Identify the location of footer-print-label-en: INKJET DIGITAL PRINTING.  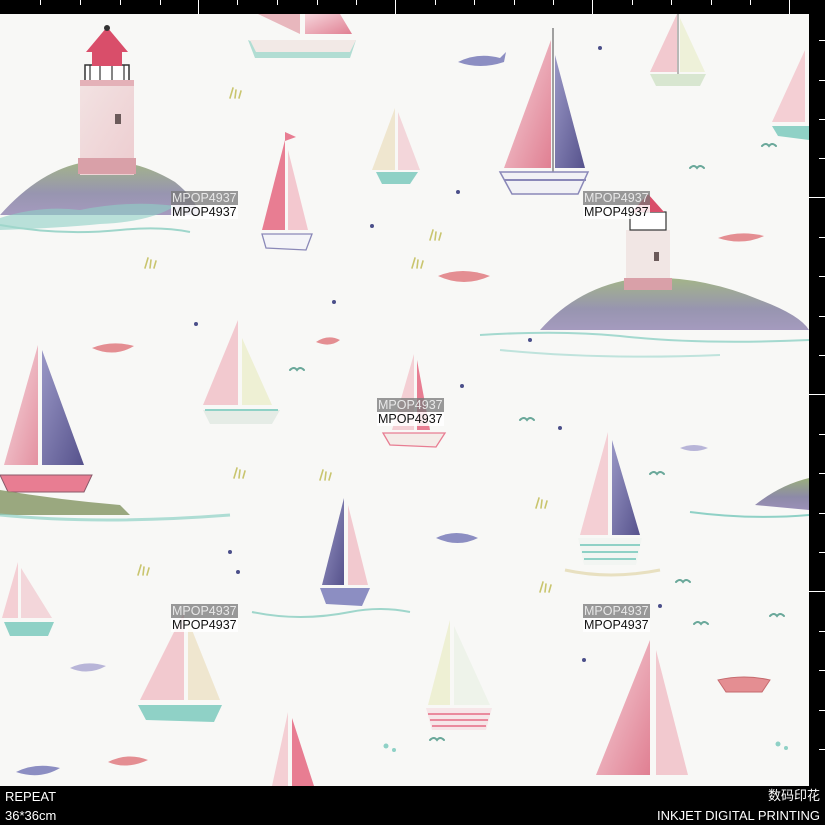
(738, 815).